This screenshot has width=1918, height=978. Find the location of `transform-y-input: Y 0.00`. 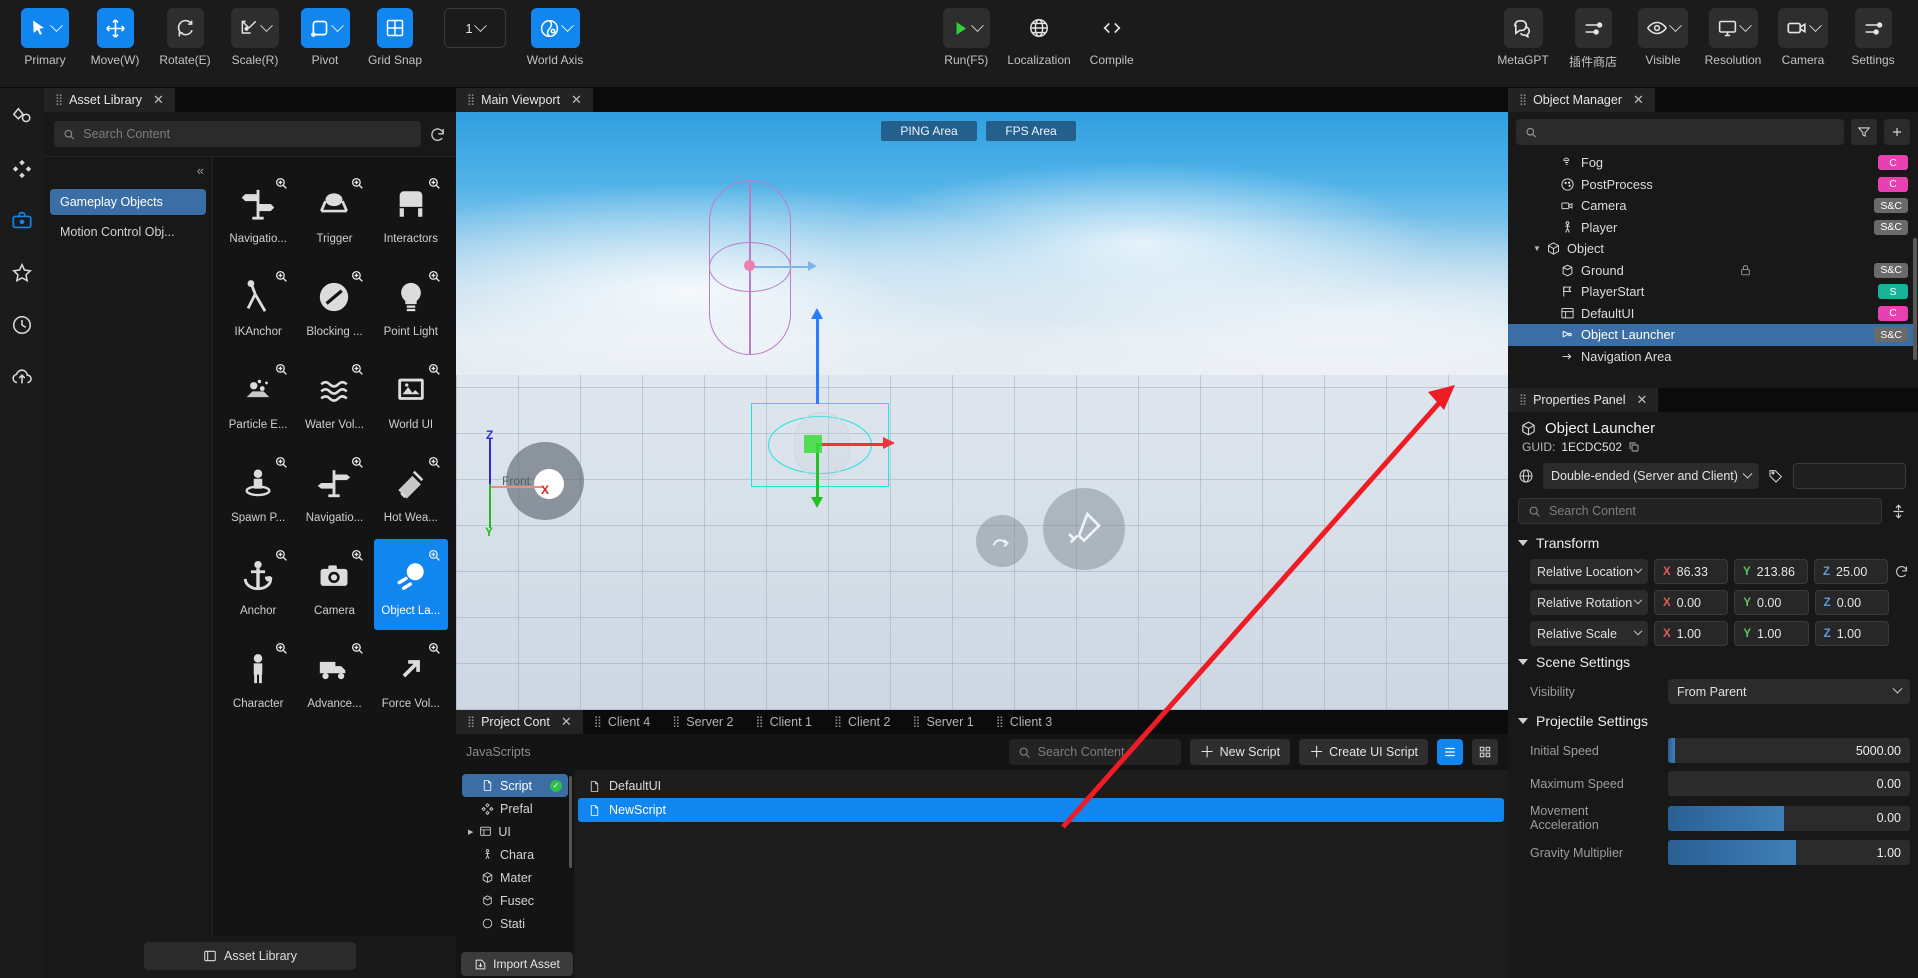

transform-y-input: Y 0.00 is located at coordinates (1771, 602).